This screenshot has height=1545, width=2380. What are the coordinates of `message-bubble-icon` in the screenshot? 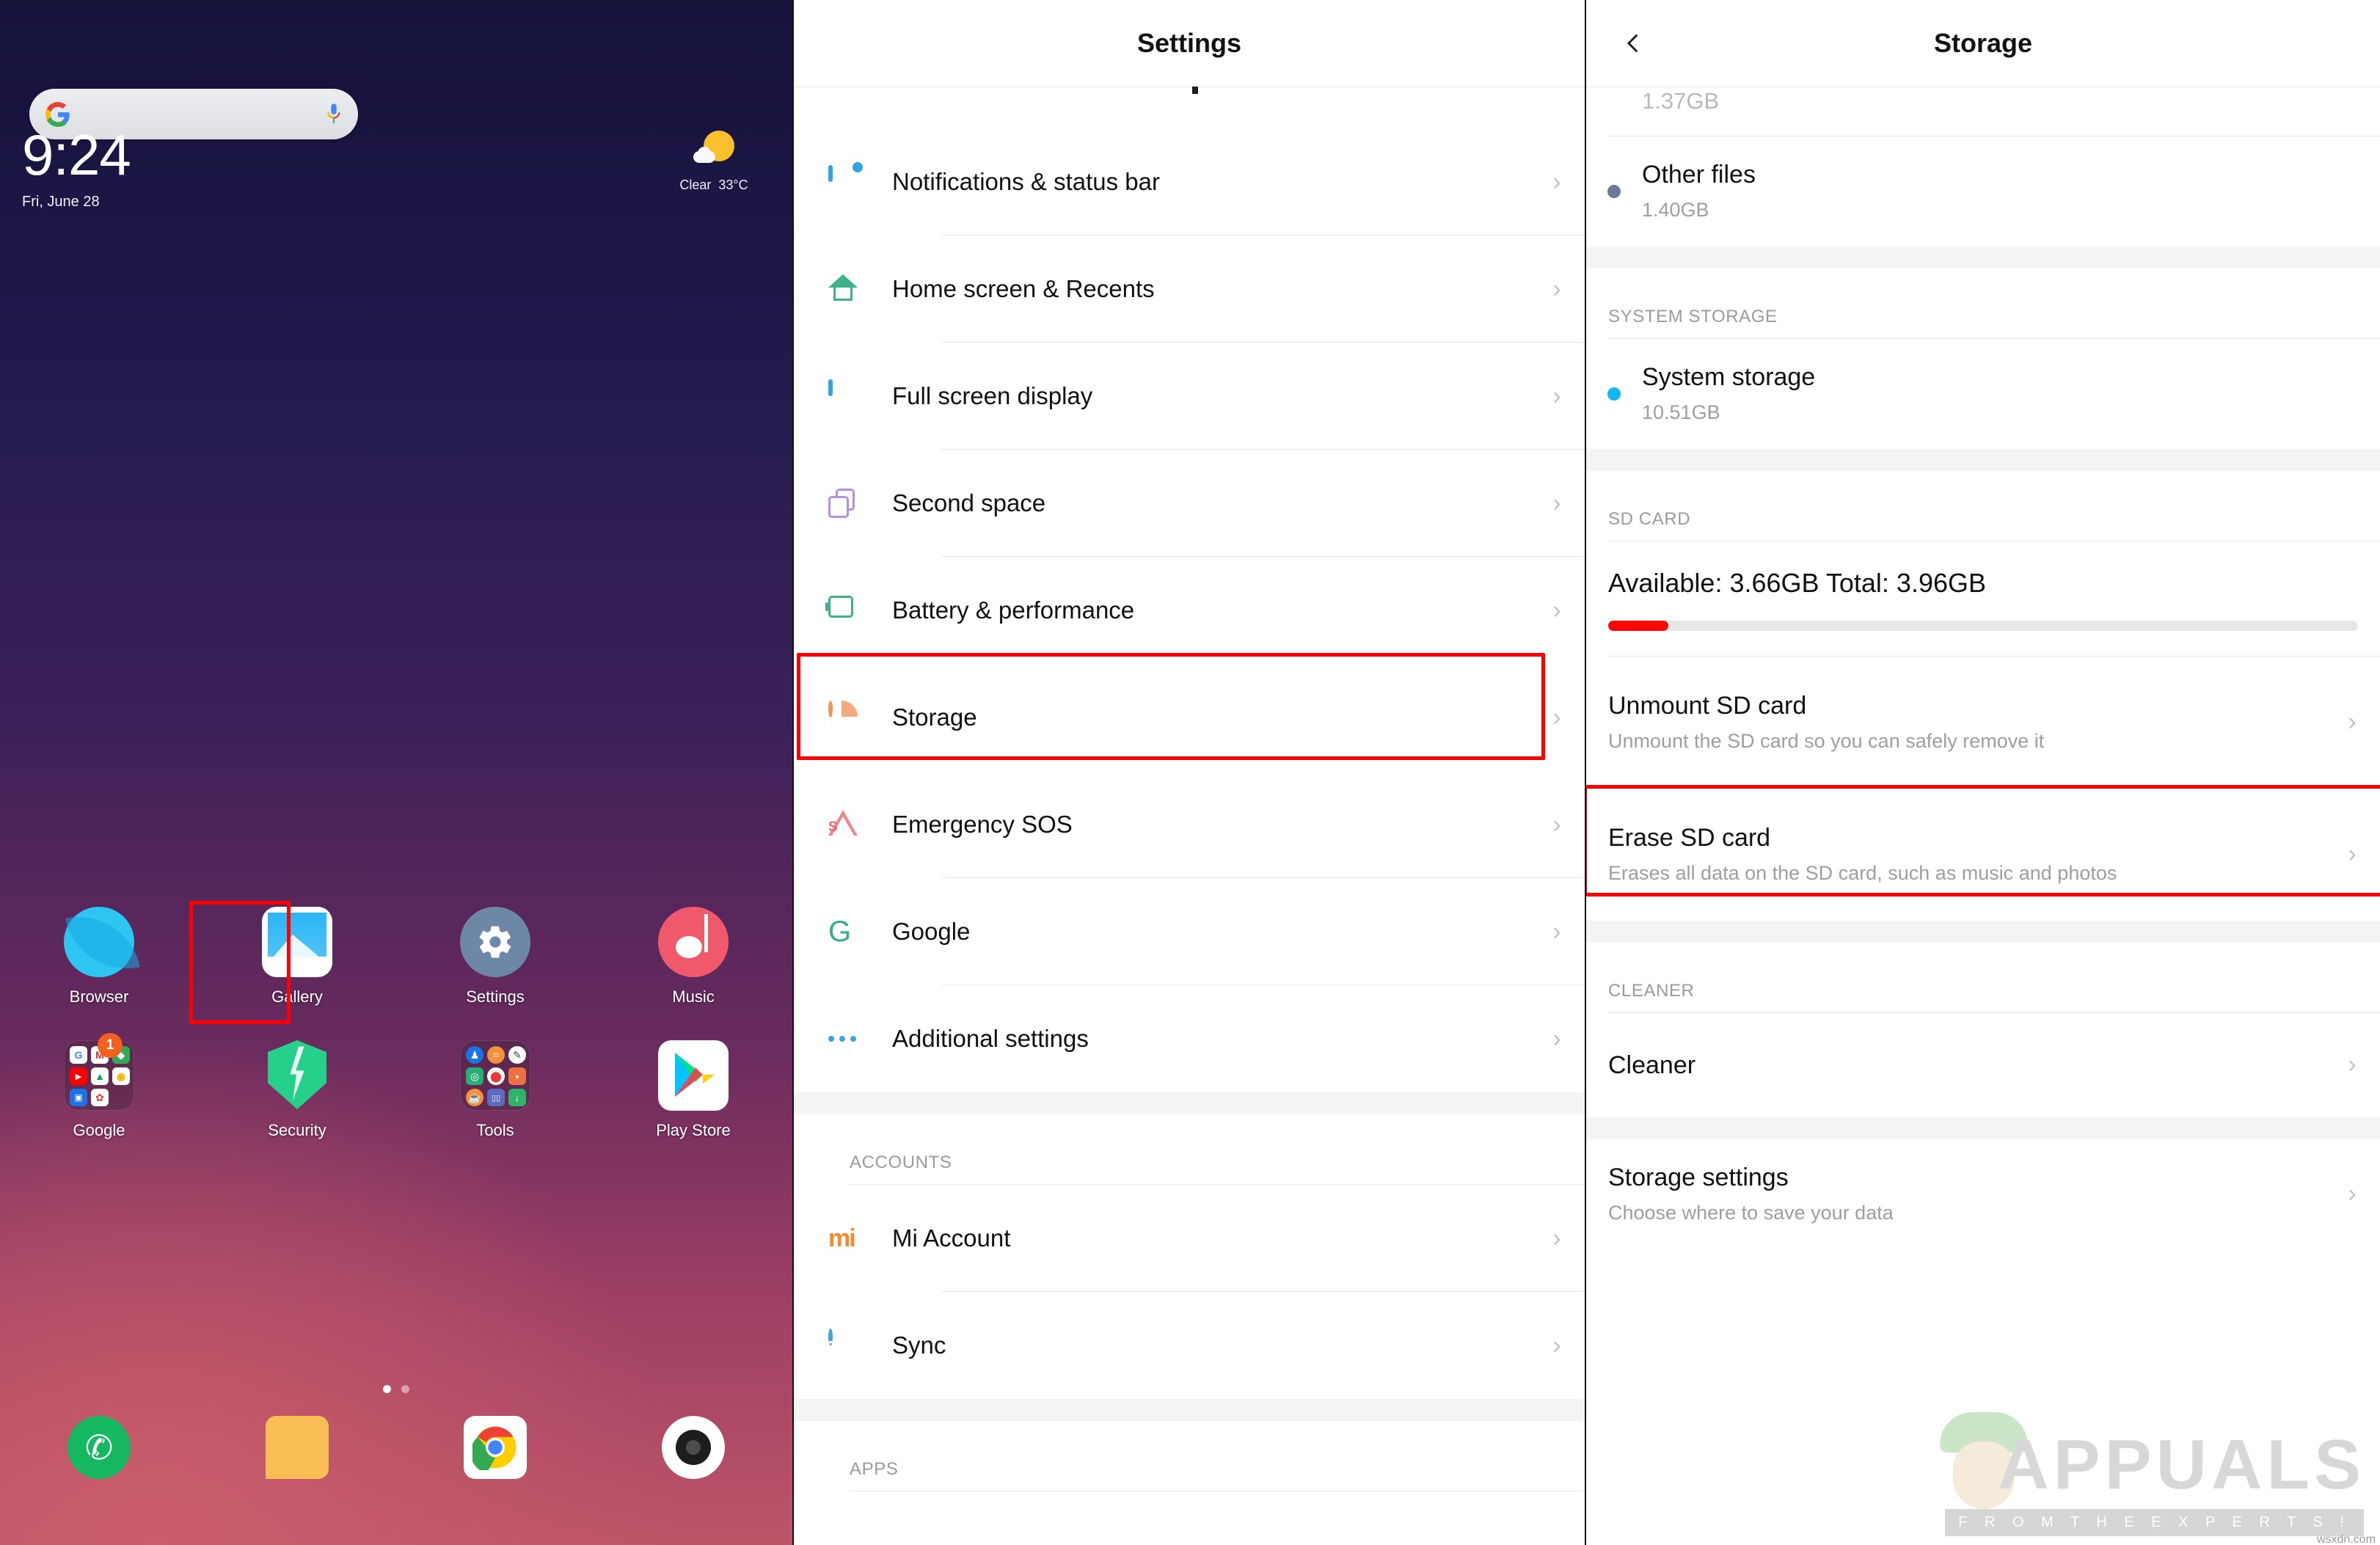 It's located at (297, 1447).